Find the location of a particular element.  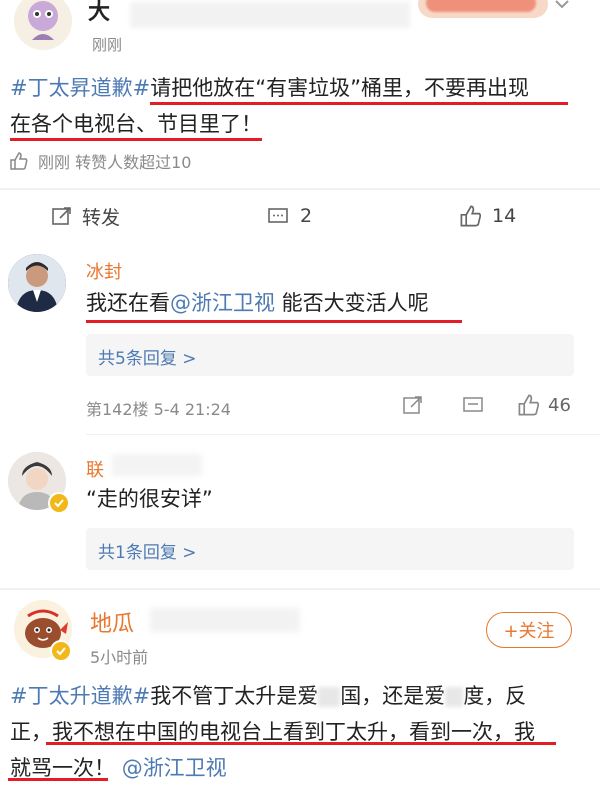

repost-label: 转发 is located at coordinates (101, 217).